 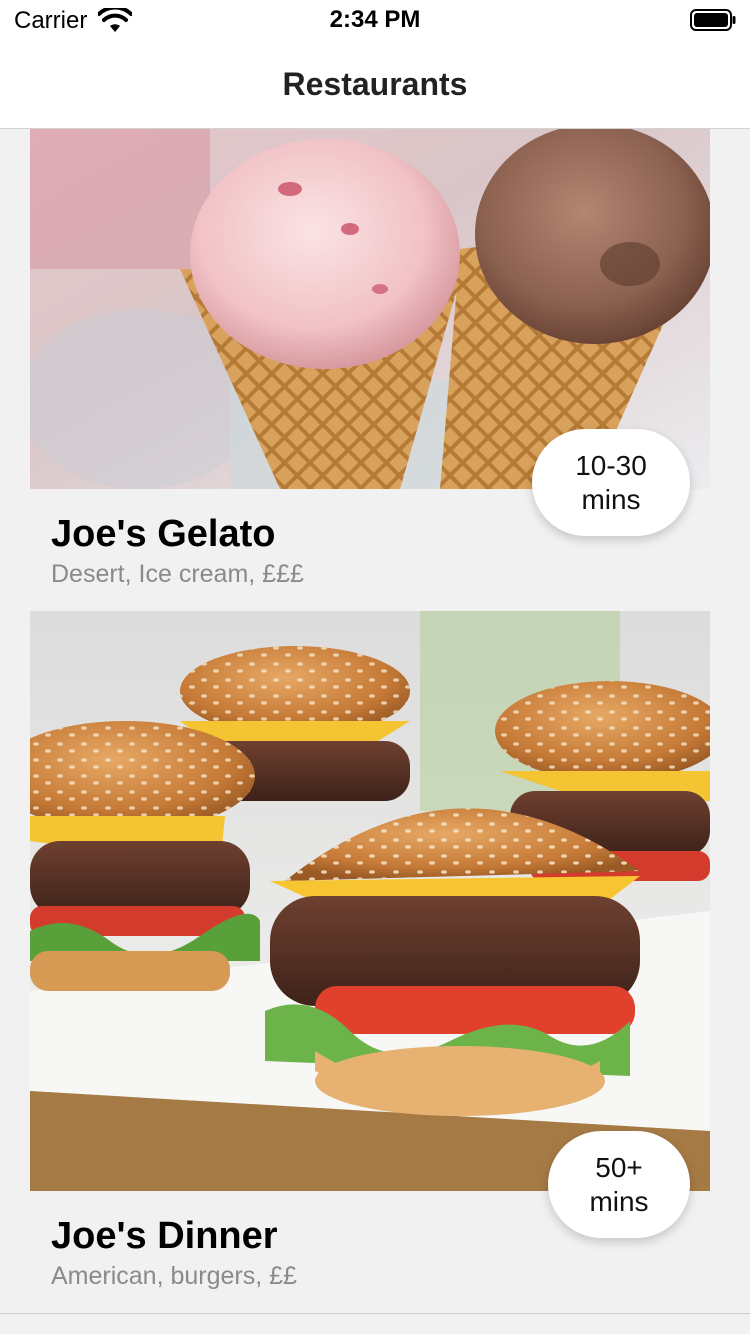 I want to click on restaurant-tags: American, burgers, ££, so click(x=174, y=1276).